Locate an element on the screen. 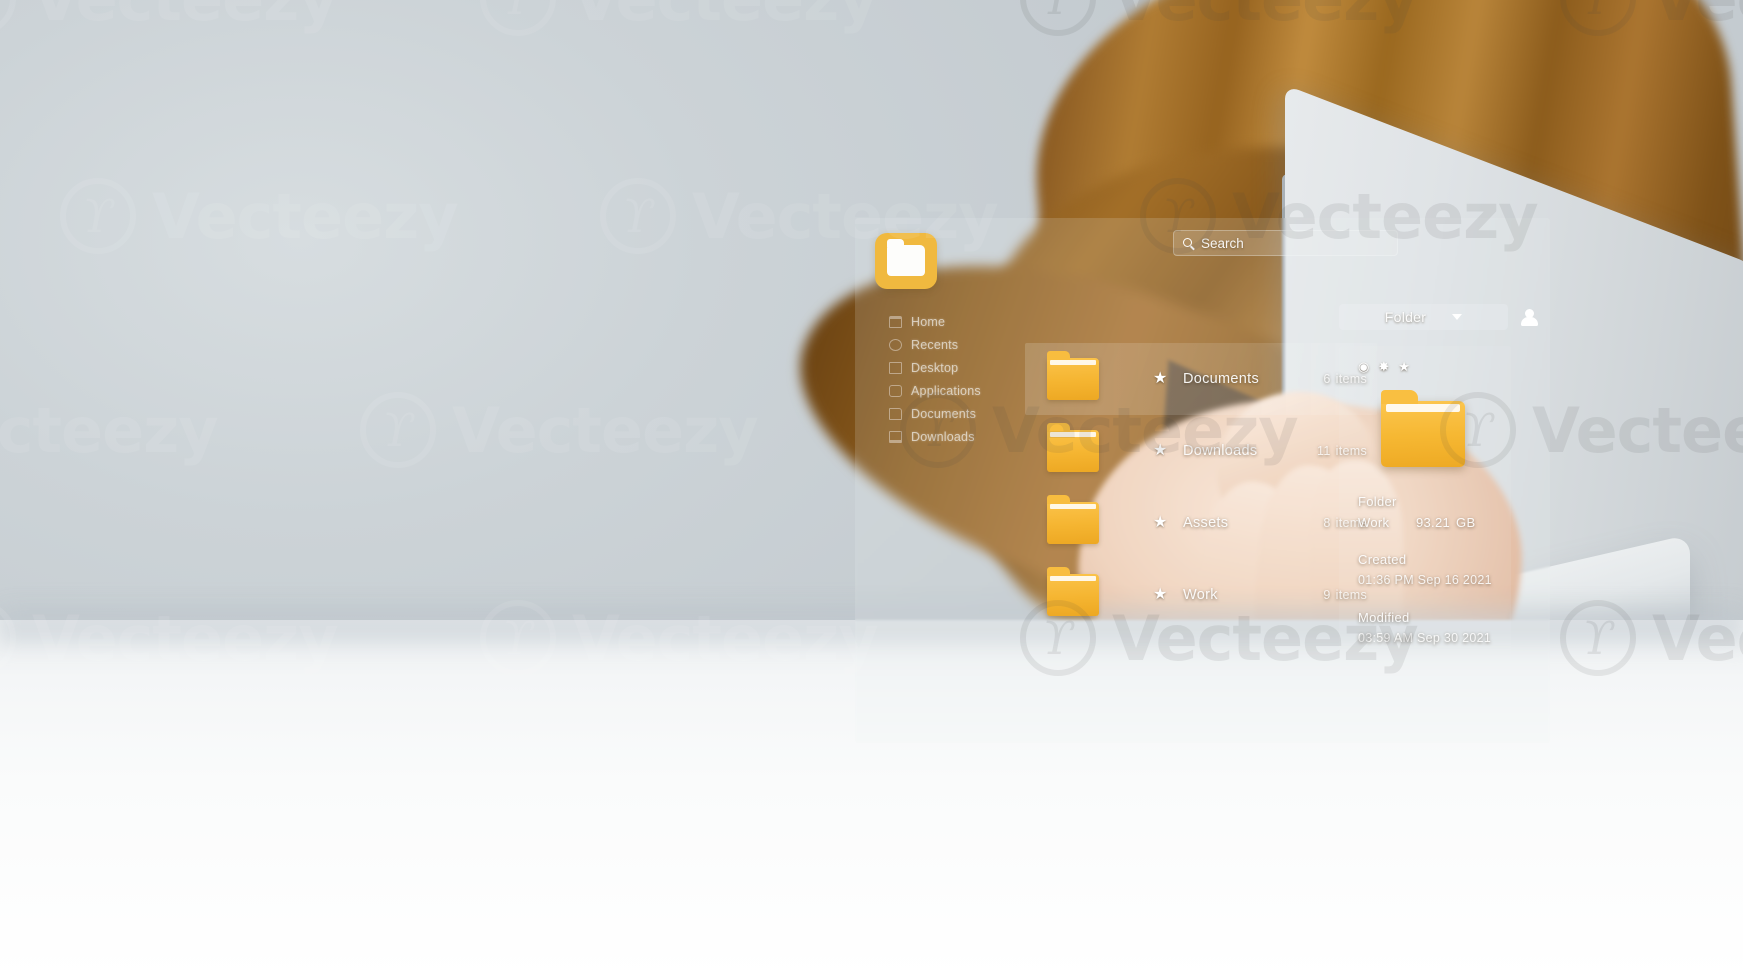  file-item-count-number: 11 is located at coordinates (1324, 451).